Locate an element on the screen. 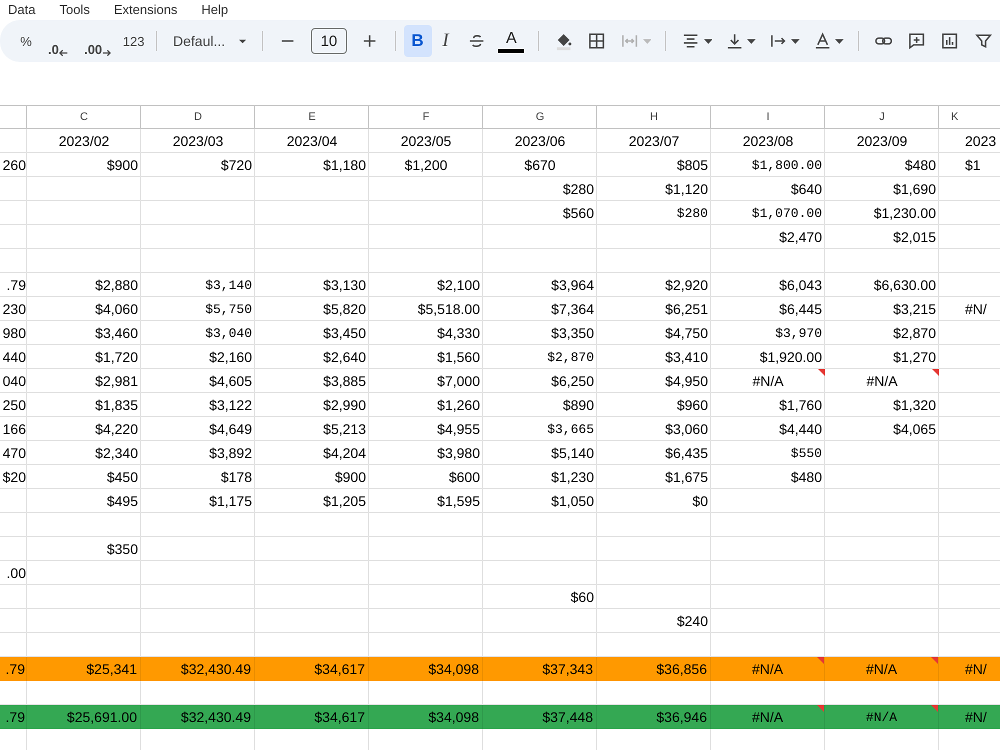  menu-item: Help is located at coordinates (214, 9).